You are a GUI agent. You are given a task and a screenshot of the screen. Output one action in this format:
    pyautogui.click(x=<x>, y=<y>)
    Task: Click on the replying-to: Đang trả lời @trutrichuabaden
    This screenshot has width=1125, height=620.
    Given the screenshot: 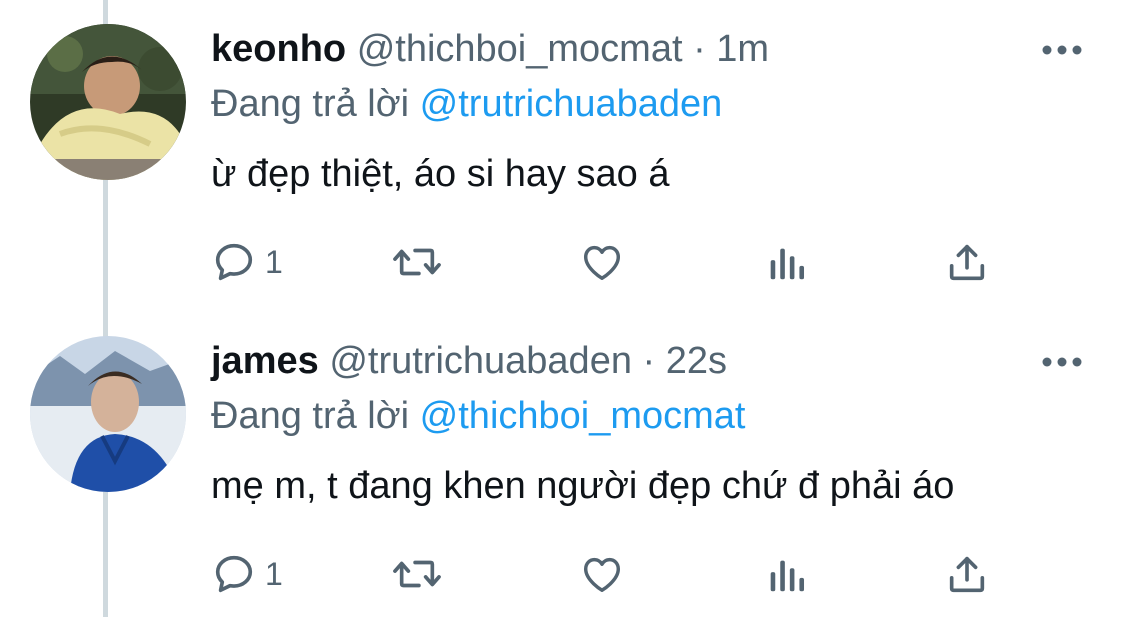 What is the action you would take?
    pyautogui.click(x=466, y=104)
    